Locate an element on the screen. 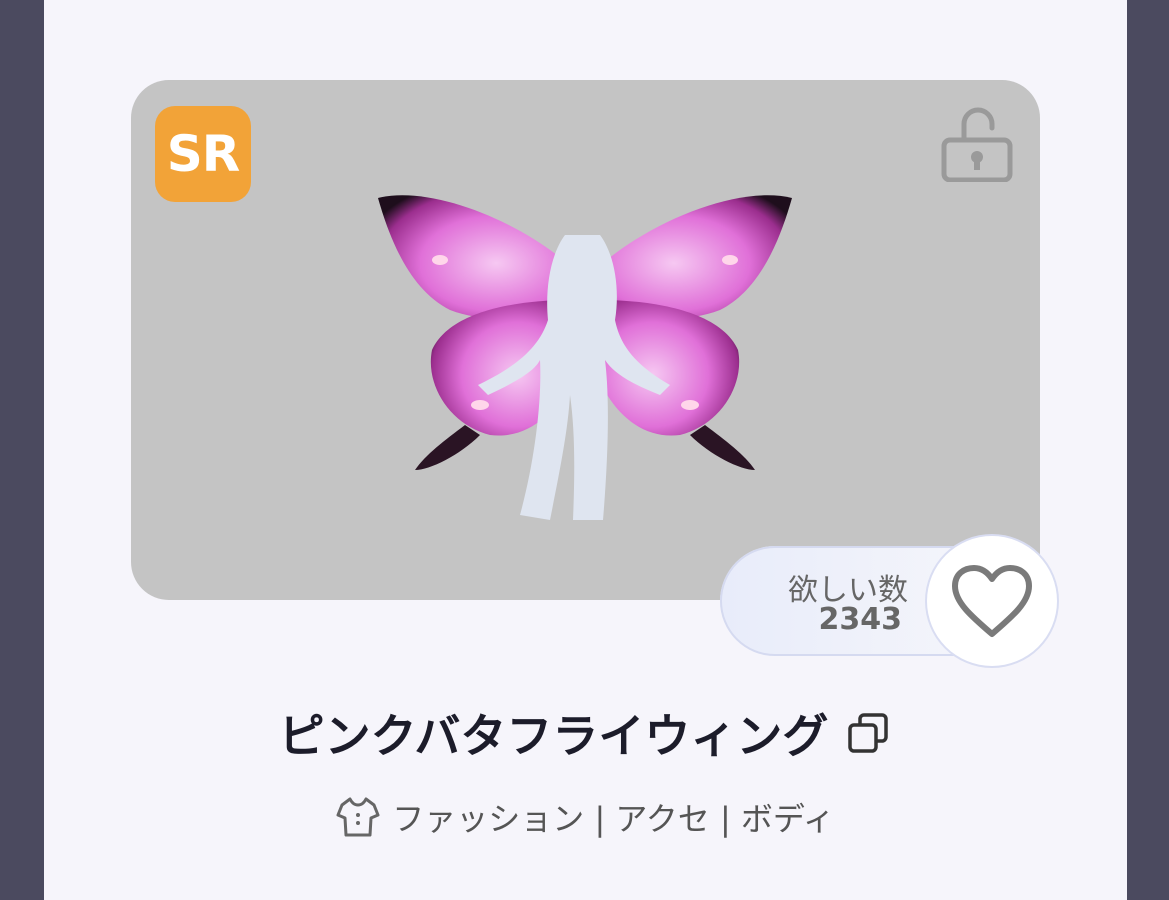 The width and height of the screenshot is (1169, 900). wish-count-value: 2343 is located at coordinates (860, 619).